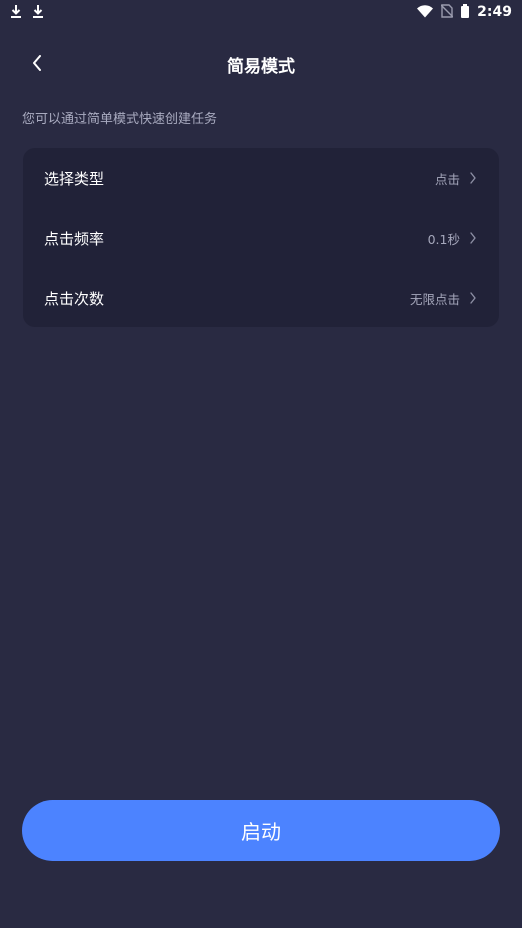 The height and width of the screenshot is (928, 522). What do you see at coordinates (261, 298) in the screenshot?
I see `setting-row-count: 点击次数 无限点击` at bounding box center [261, 298].